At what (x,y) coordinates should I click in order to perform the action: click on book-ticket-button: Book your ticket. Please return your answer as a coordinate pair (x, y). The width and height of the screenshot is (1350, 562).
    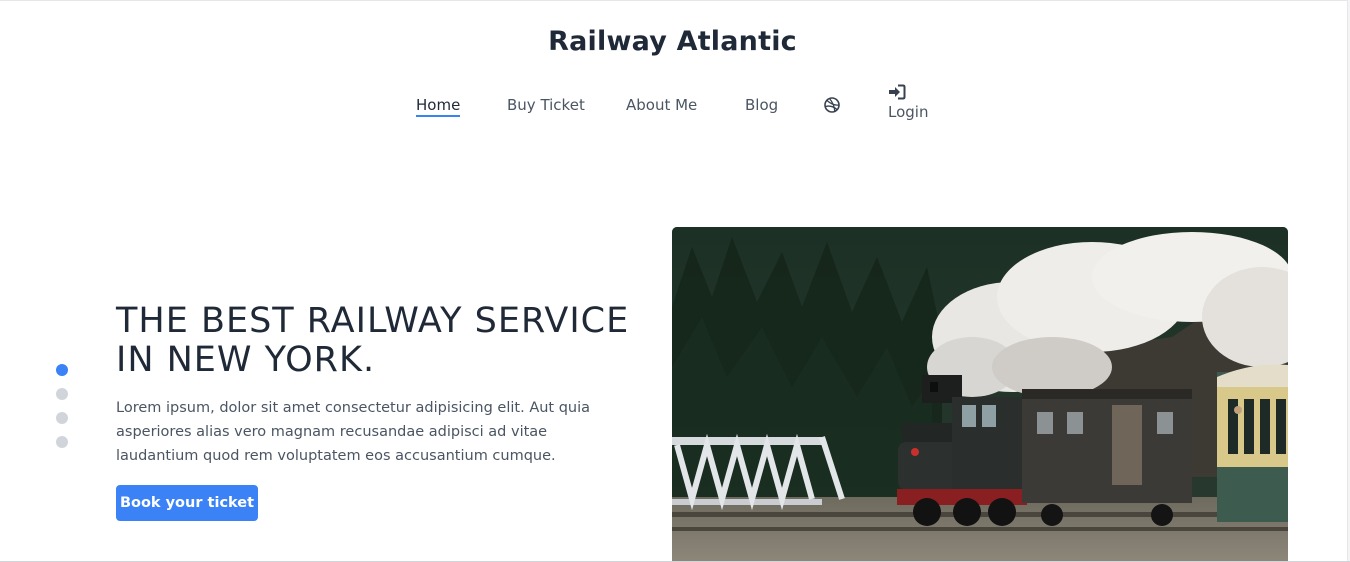
    Looking at the image, I should click on (187, 503).